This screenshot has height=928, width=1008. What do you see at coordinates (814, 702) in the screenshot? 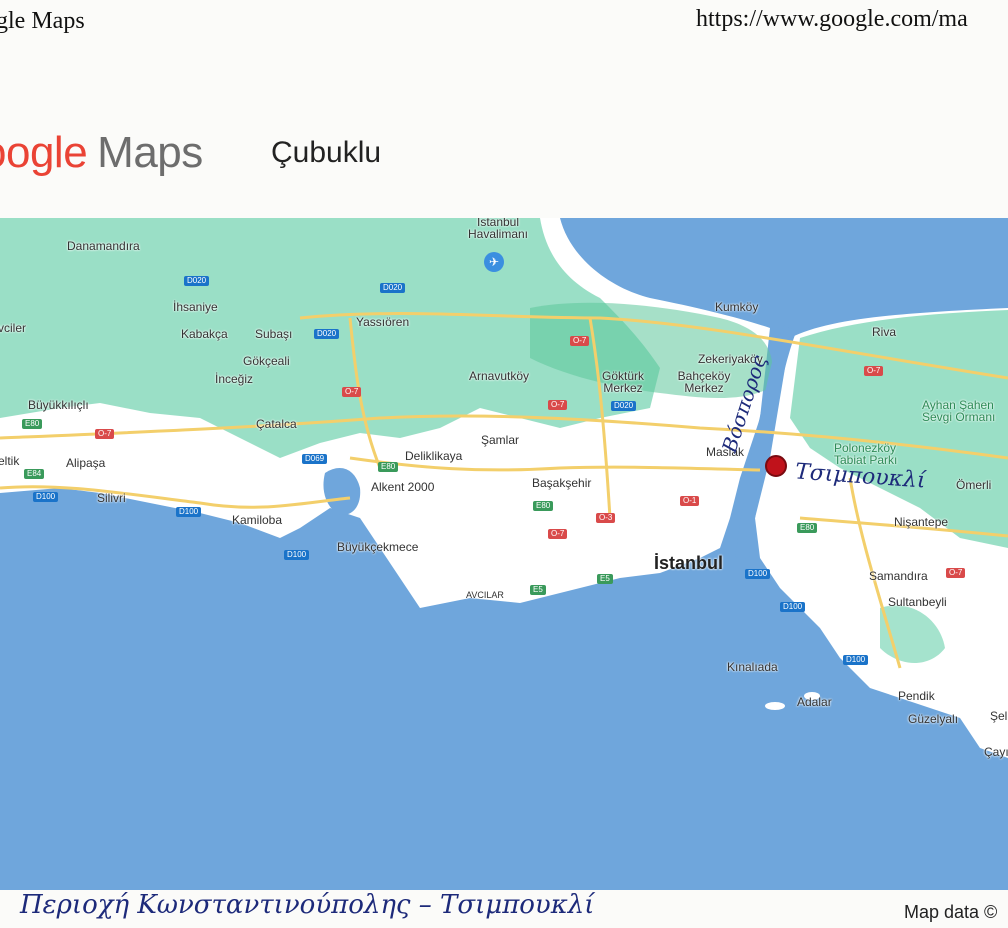
I see `place-label: Adalar` at bounding box center [814, 702].